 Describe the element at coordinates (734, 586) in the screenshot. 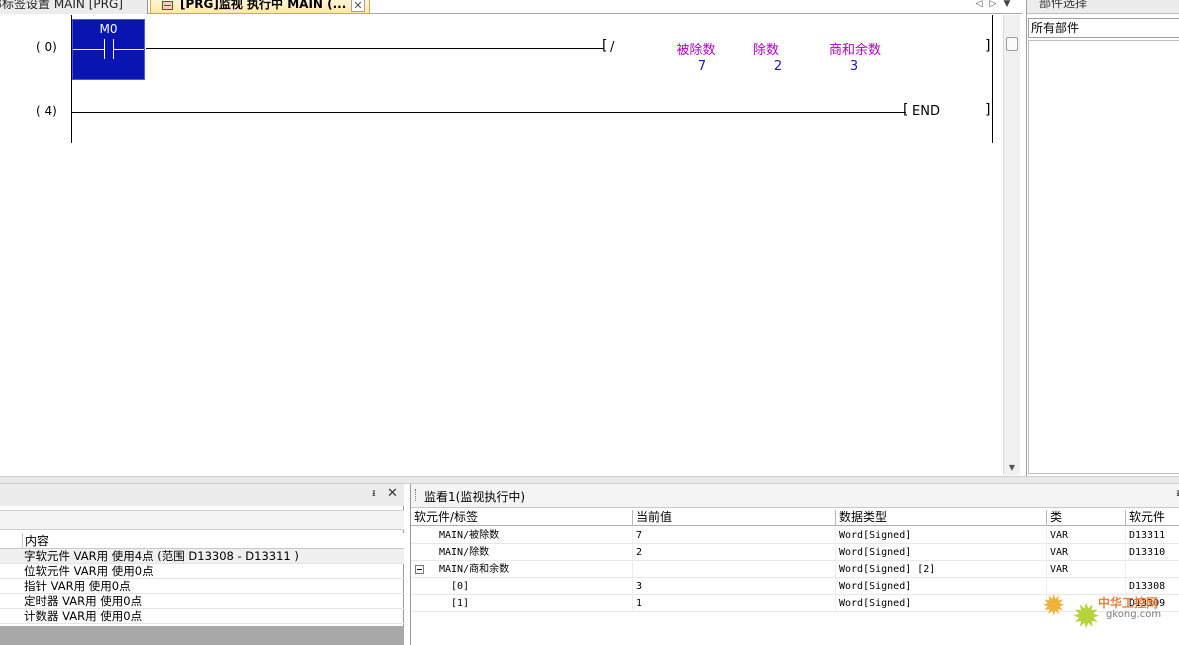

I see `table-cell-value: 3` at that location.